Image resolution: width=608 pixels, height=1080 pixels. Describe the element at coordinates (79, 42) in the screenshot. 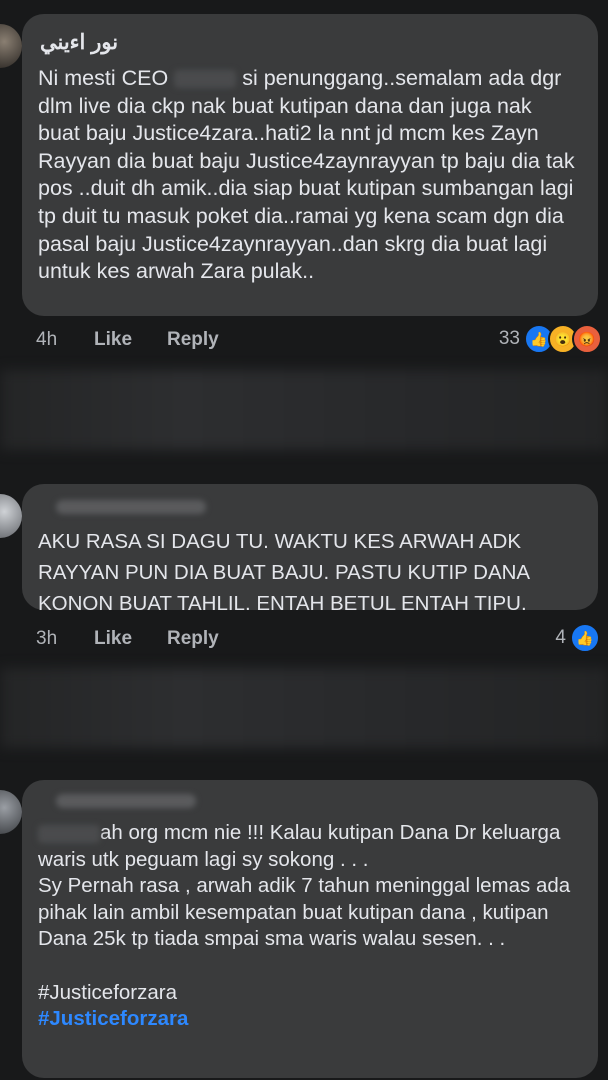

I see `comment-author: نور اءيني` at that location.